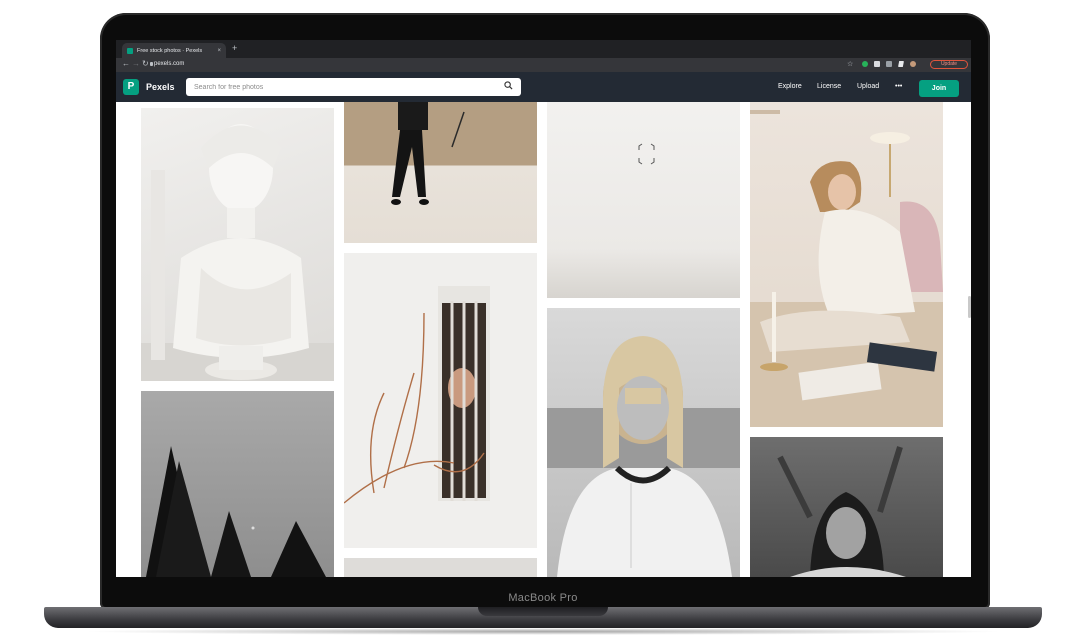  Describe the element at coordinates (440, 567) in the screenshot. I see `photo-partial-bottom` at that location.